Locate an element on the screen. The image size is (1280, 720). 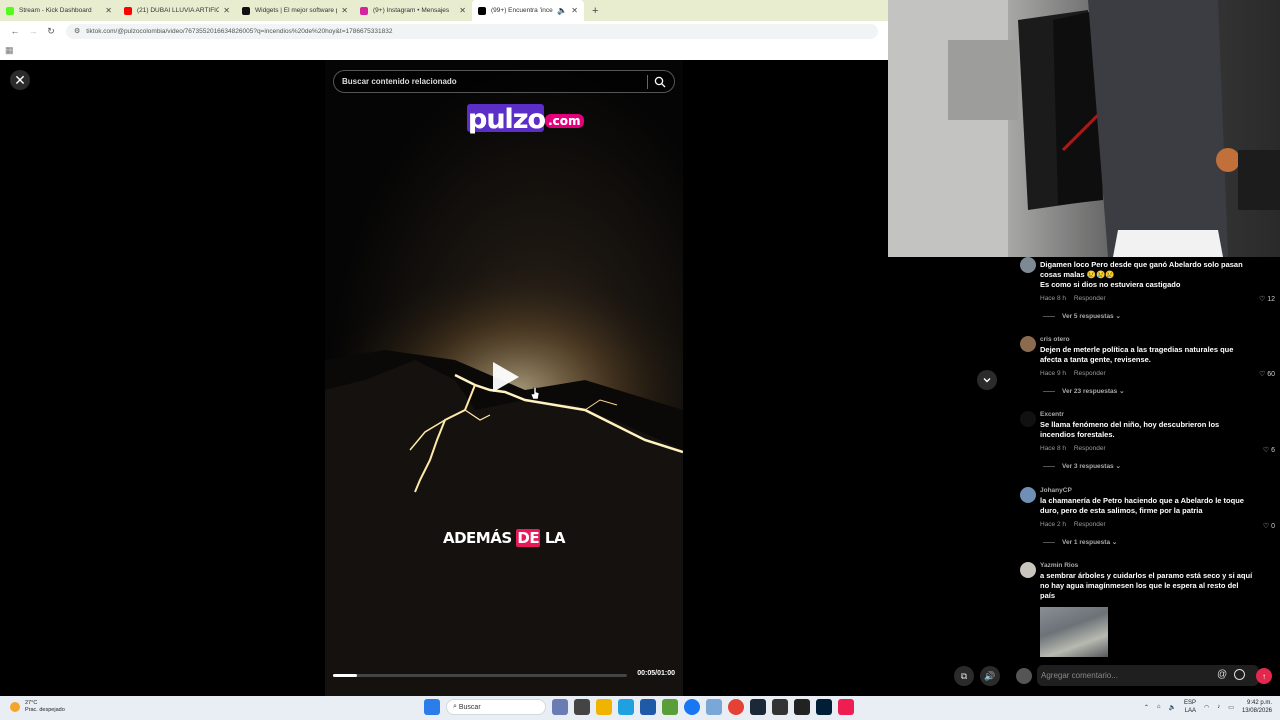
wifi-icon: ◠ is located at coordinates (1206, 707).